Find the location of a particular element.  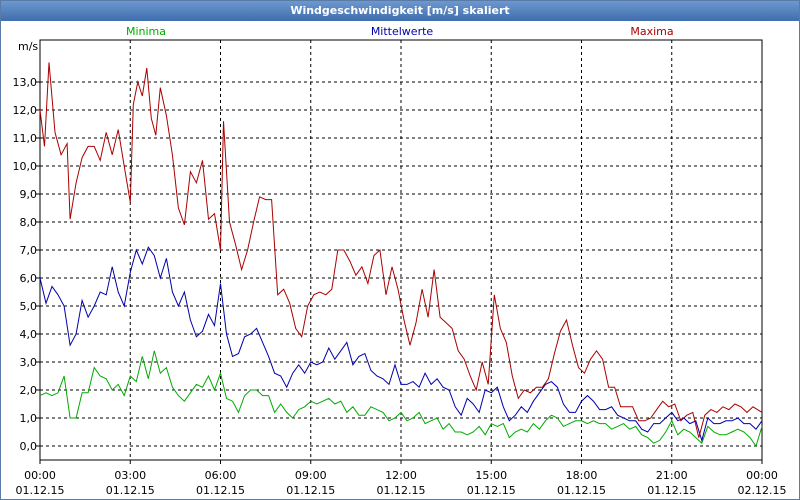

y-tick-label: 9,0 is located at coordinates (29, 194).